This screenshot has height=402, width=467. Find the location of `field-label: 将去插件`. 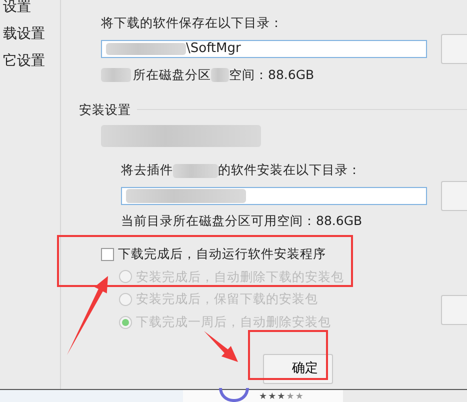

field-label: 将去插件 is located at coordinates (147, 170).